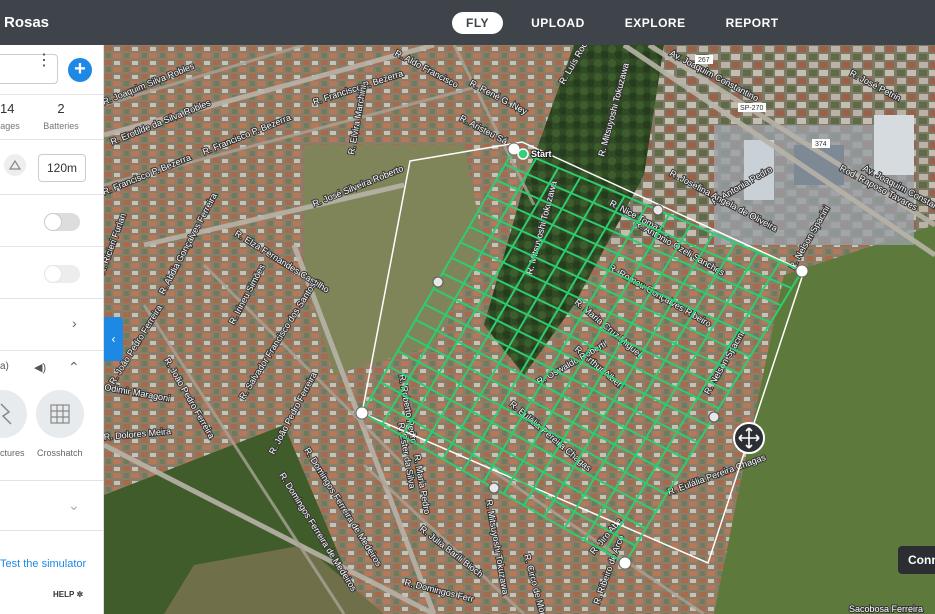  I want to click on road-sign: 267, so click(704, 60).